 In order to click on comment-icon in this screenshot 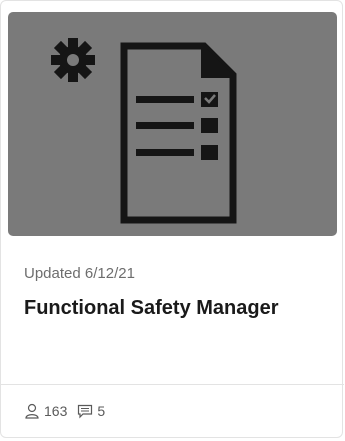, I will do `click(85, 411)`.